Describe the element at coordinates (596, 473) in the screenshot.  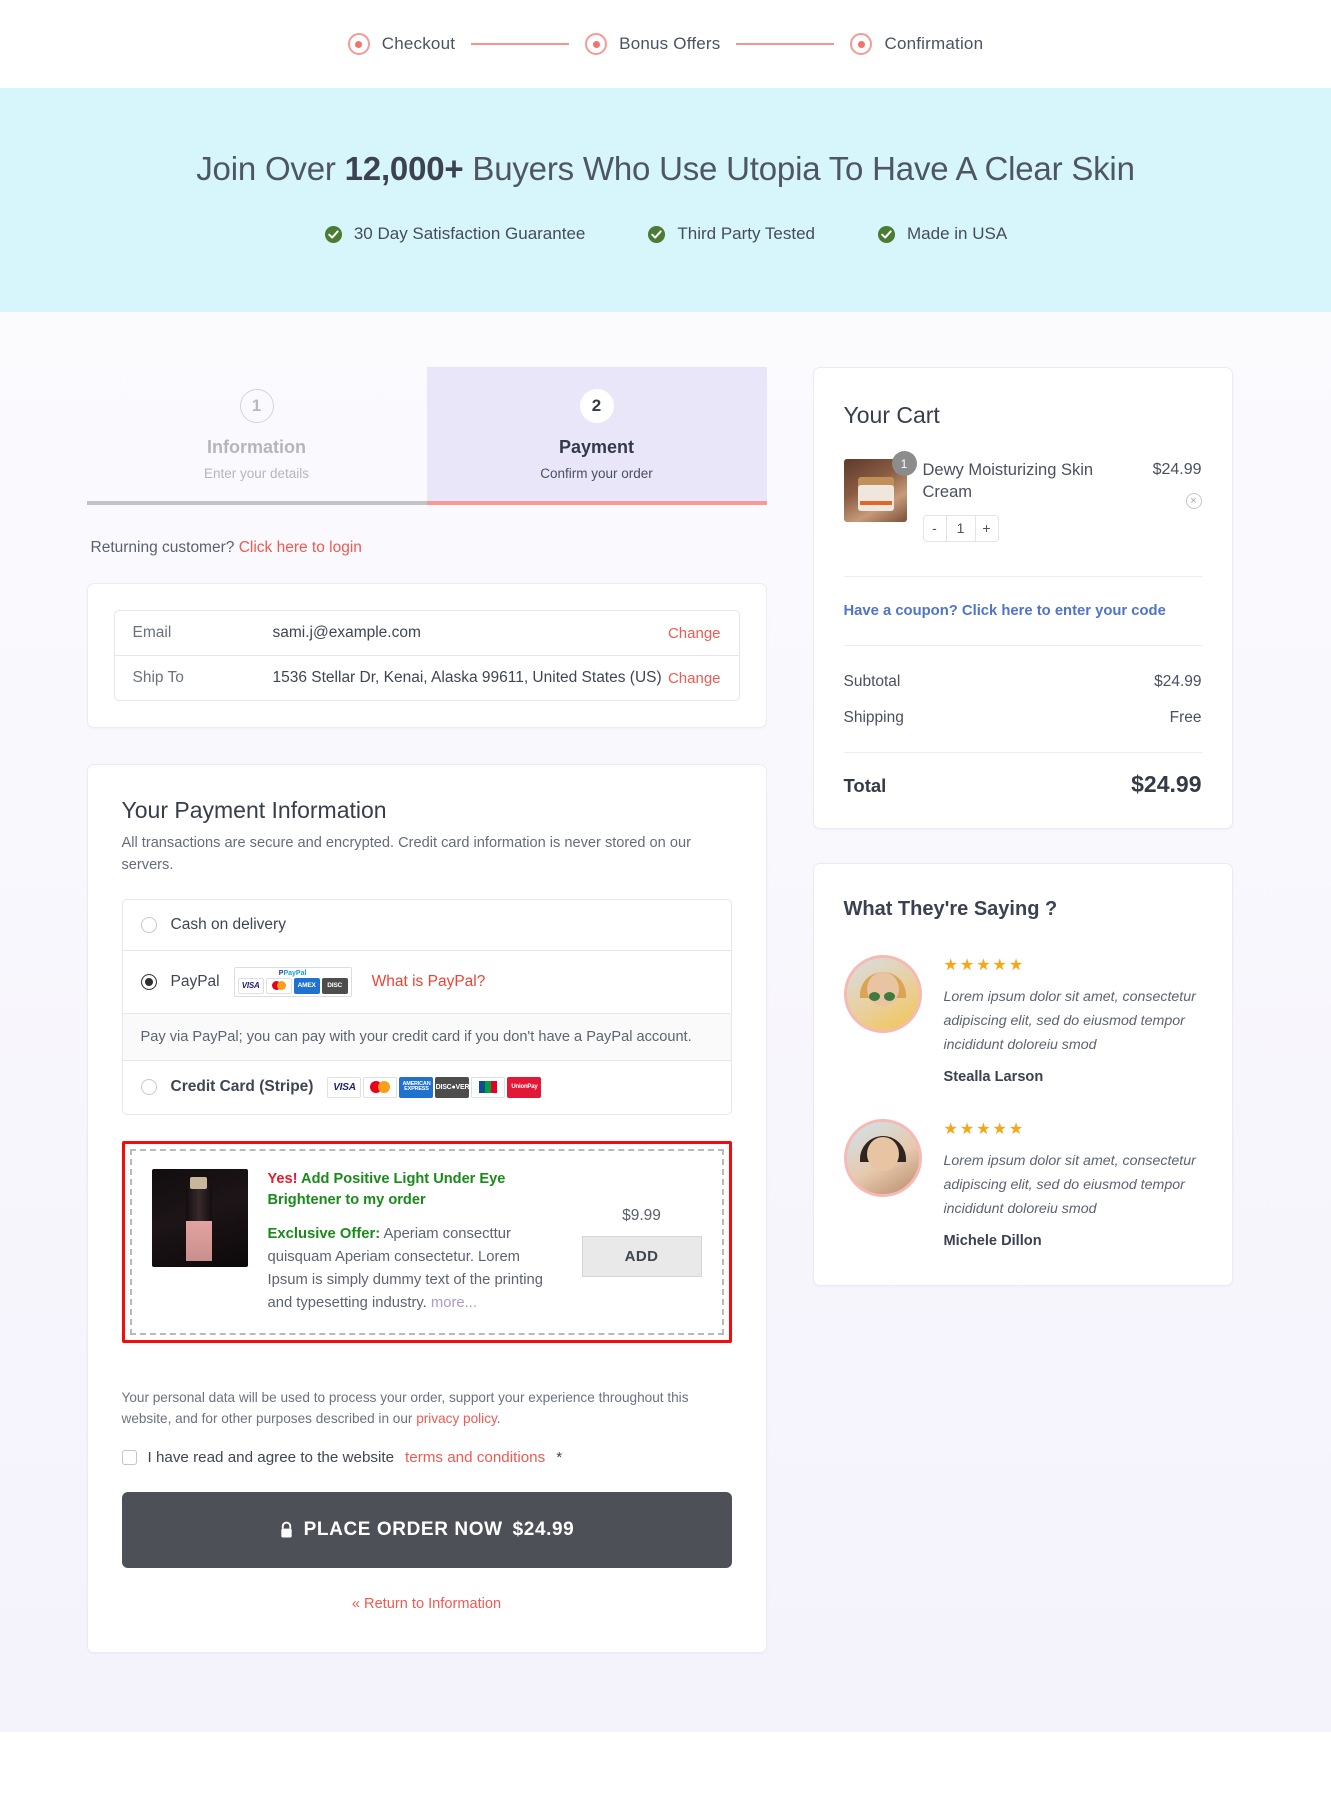
I see `step-subtitle: Confirm your order` at that location.